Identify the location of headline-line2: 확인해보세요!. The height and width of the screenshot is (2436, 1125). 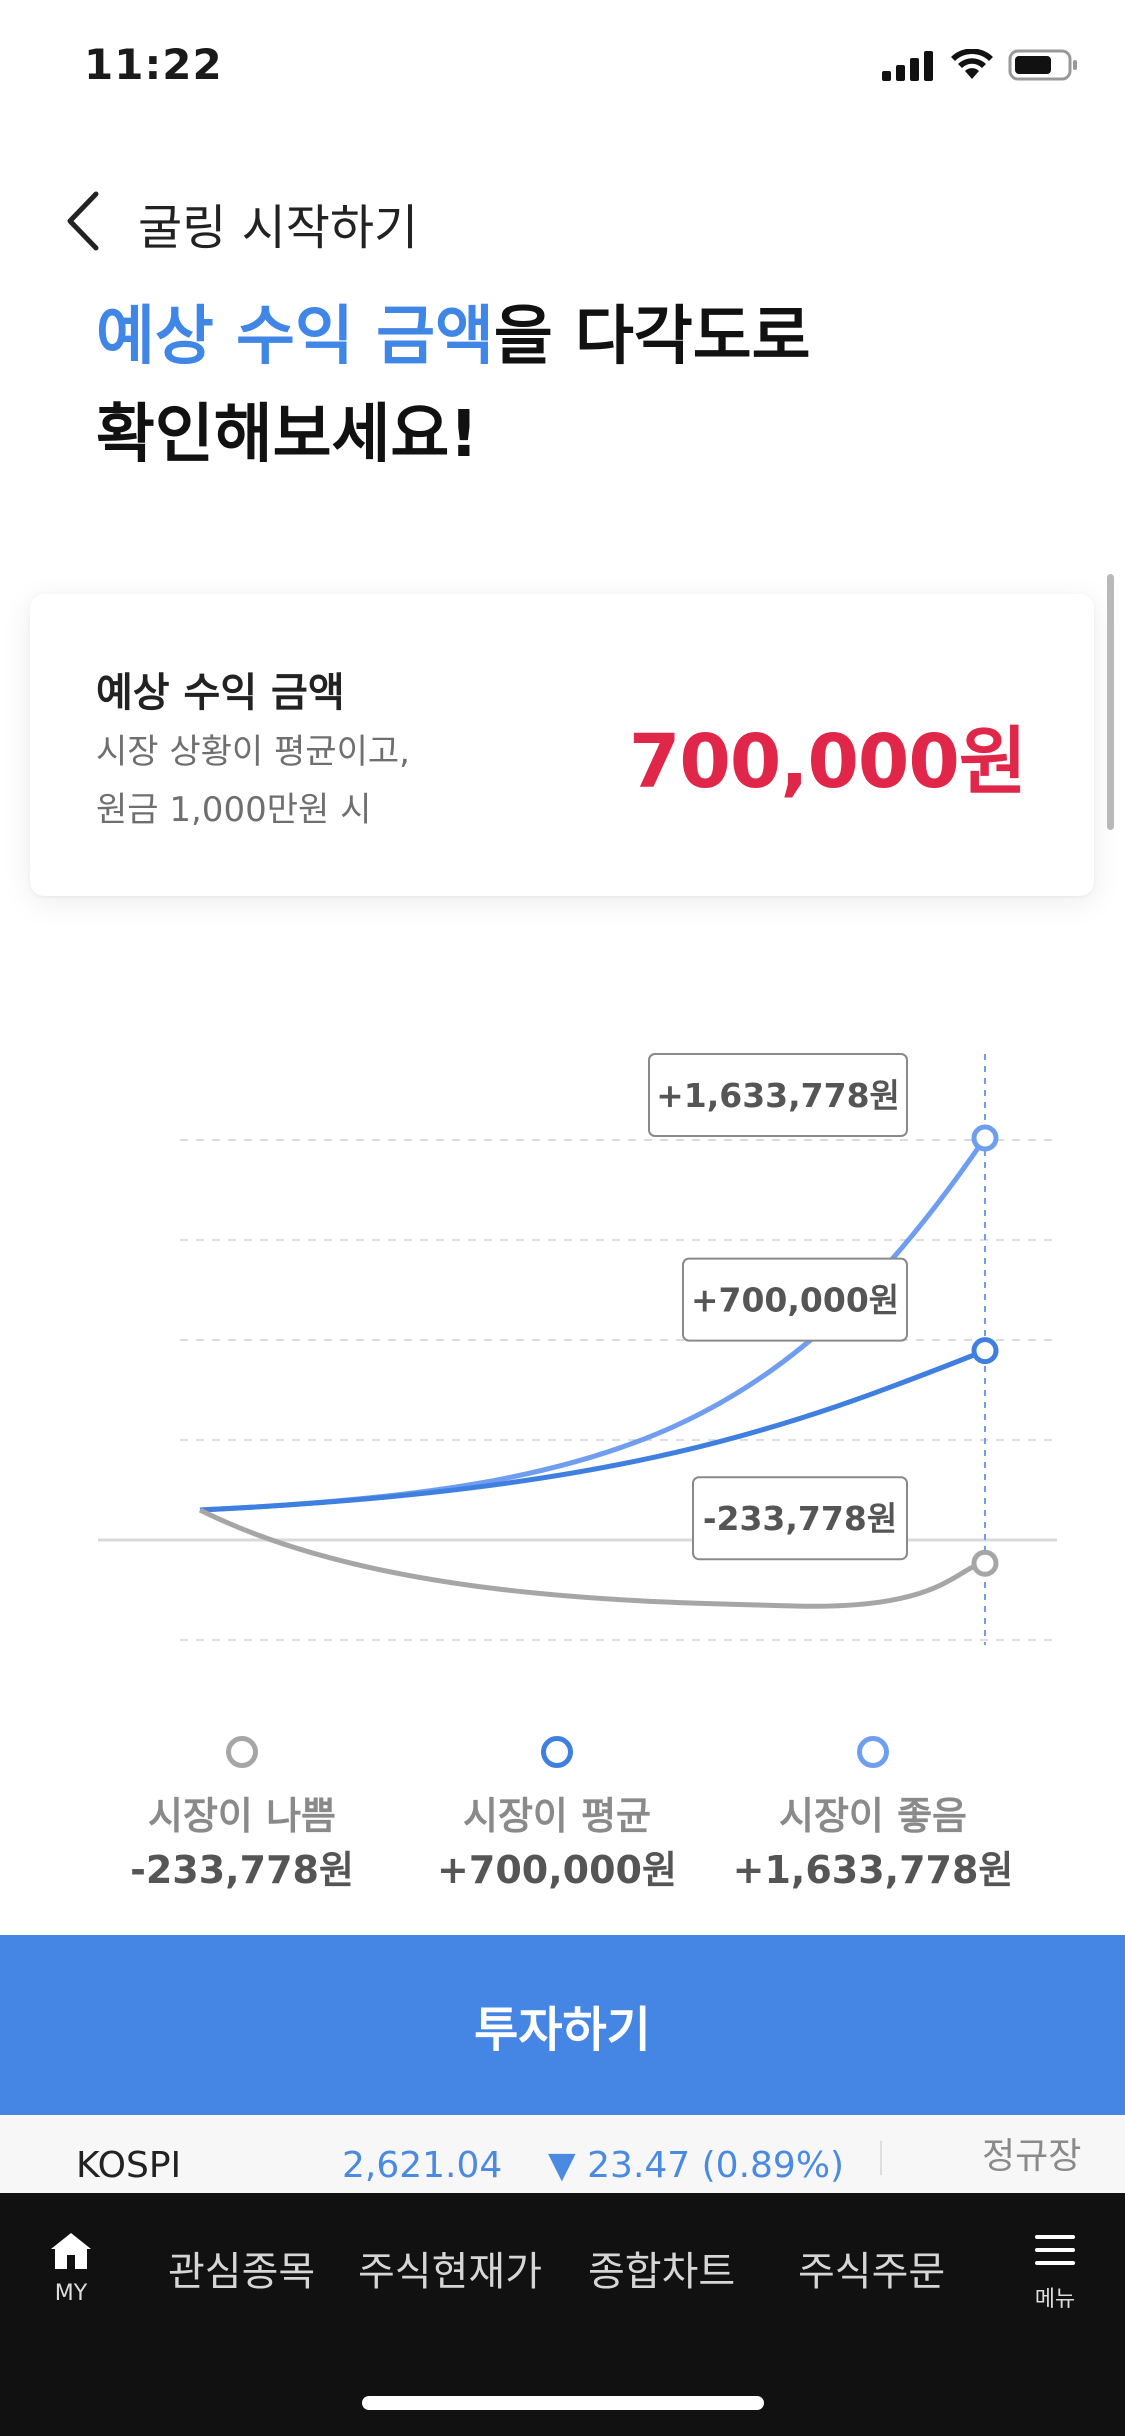
(287, 435).